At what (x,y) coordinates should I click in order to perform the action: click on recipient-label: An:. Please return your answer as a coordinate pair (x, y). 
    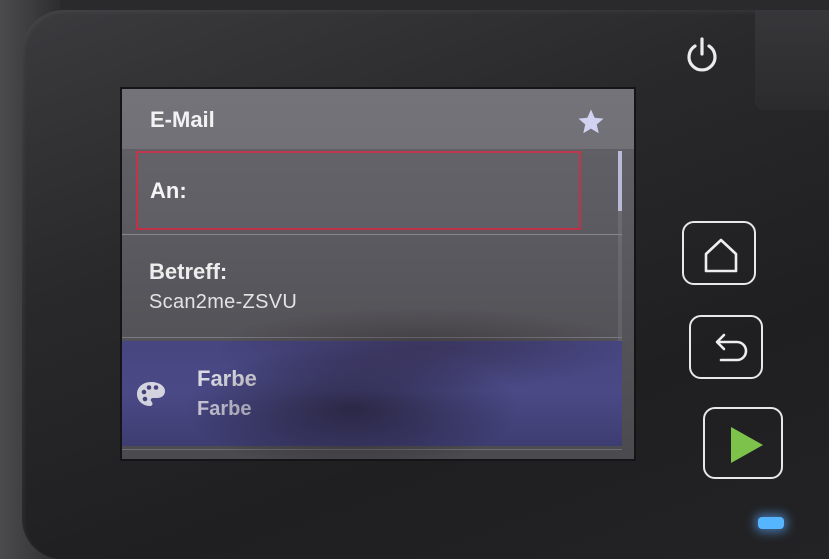
    Looking at the image, I should click on (168, 190).